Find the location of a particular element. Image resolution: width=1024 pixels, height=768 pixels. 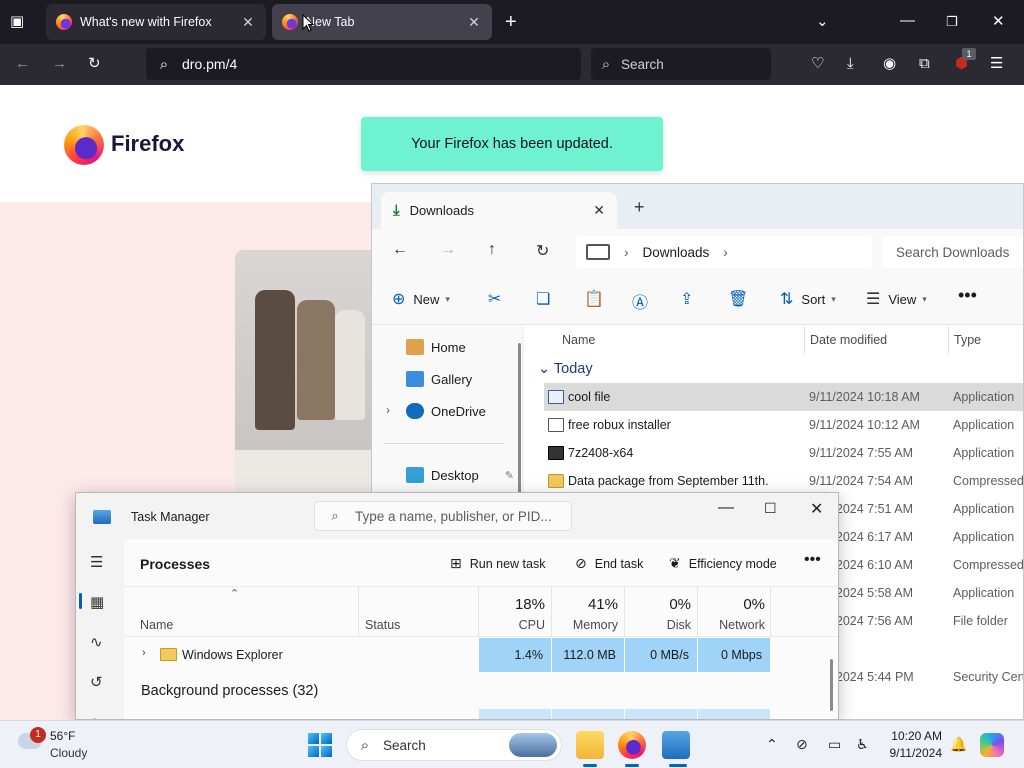

column-header-disk: Disk is located at coordinates (656, 625).